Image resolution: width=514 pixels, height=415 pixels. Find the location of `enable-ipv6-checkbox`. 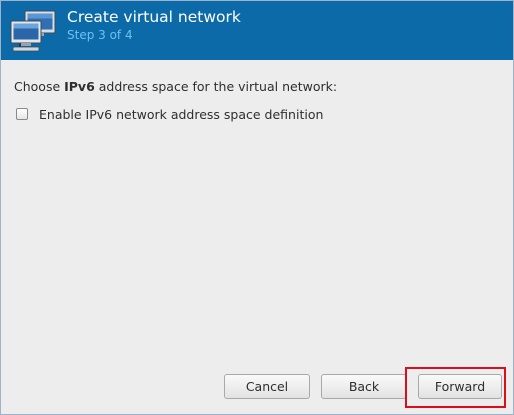

enable-ipv6-checkbox is located at coordinates (22, 114).